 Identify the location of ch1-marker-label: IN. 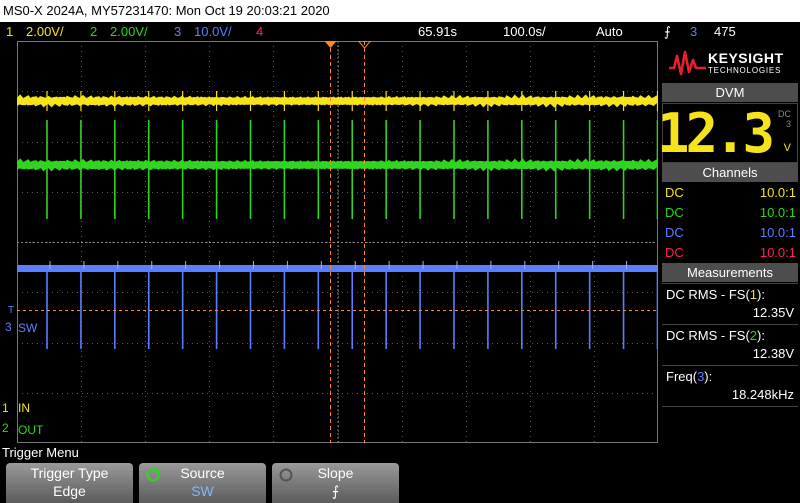
(24, 408).